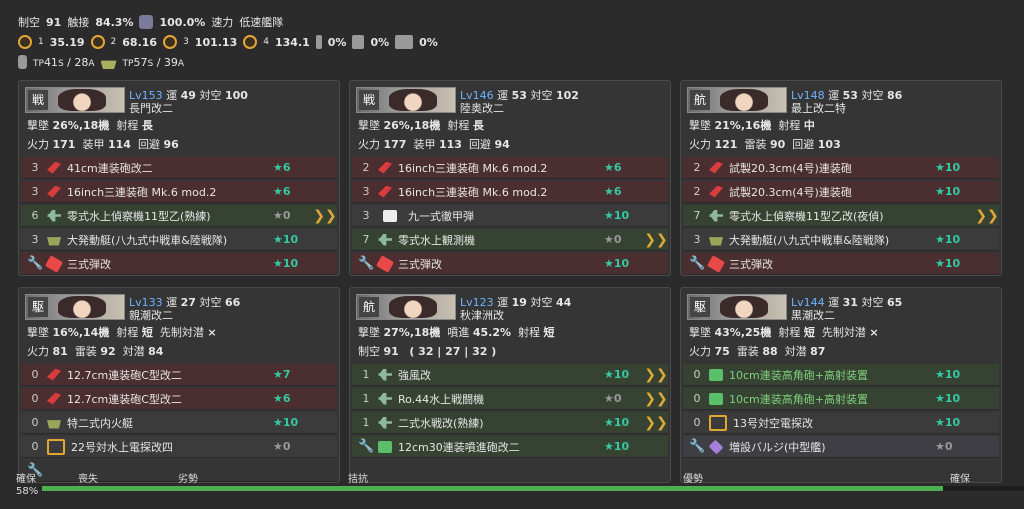 The image size is (1024, 509). Describe the element at coordinates (777, 447) in the screenshot. I see `equipment-name: 増設バルジ(中型艦)` at that location.